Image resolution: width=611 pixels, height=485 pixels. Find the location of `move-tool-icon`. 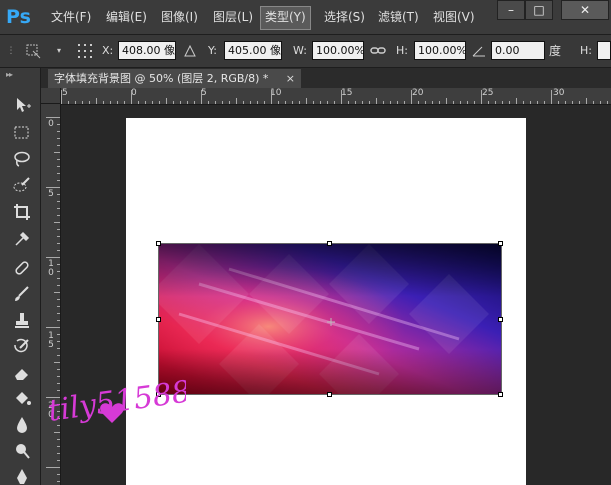

move-tool-icon is located at coordinates (22, 105).